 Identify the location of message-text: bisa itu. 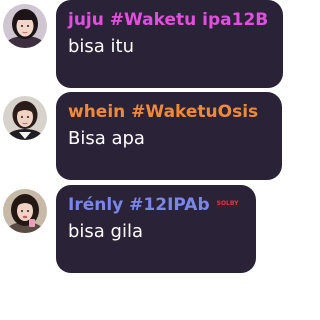
(101, 46).